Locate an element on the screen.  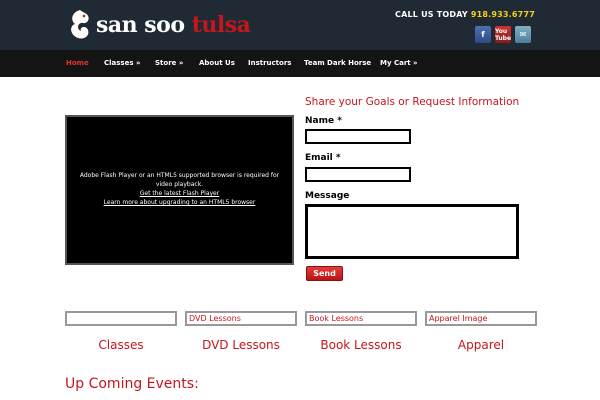
nav-item-store: Store » is located at coordinates (169, 63).